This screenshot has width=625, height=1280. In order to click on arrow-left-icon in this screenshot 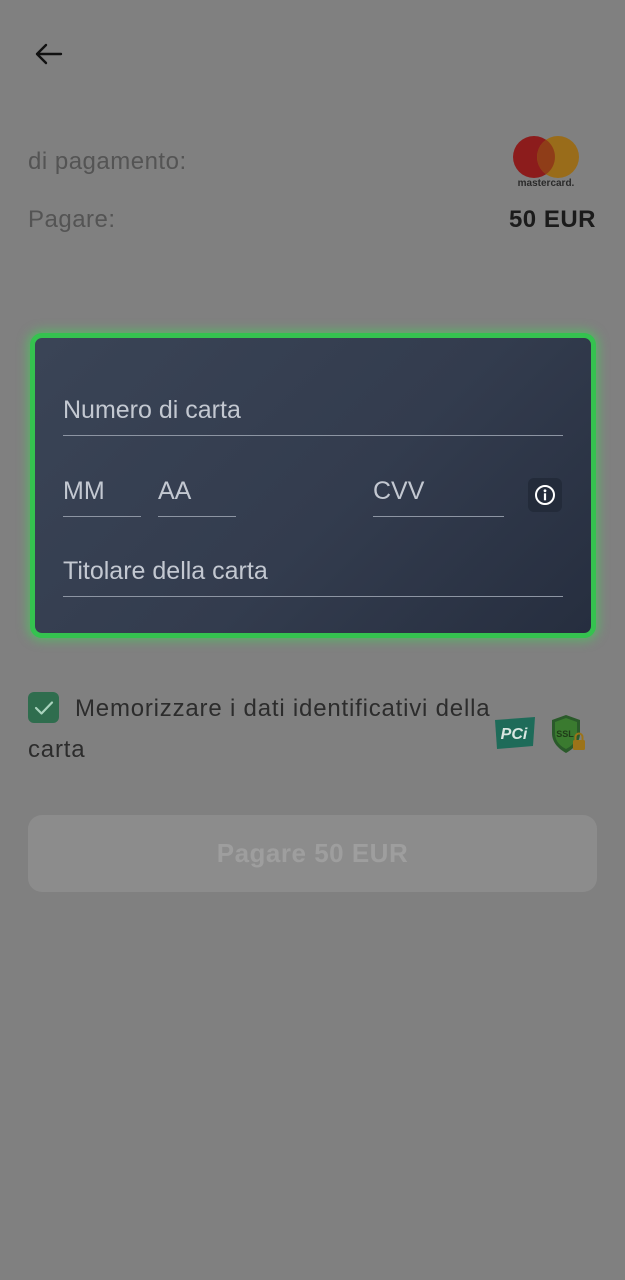, I will do `click(49, 54)`.